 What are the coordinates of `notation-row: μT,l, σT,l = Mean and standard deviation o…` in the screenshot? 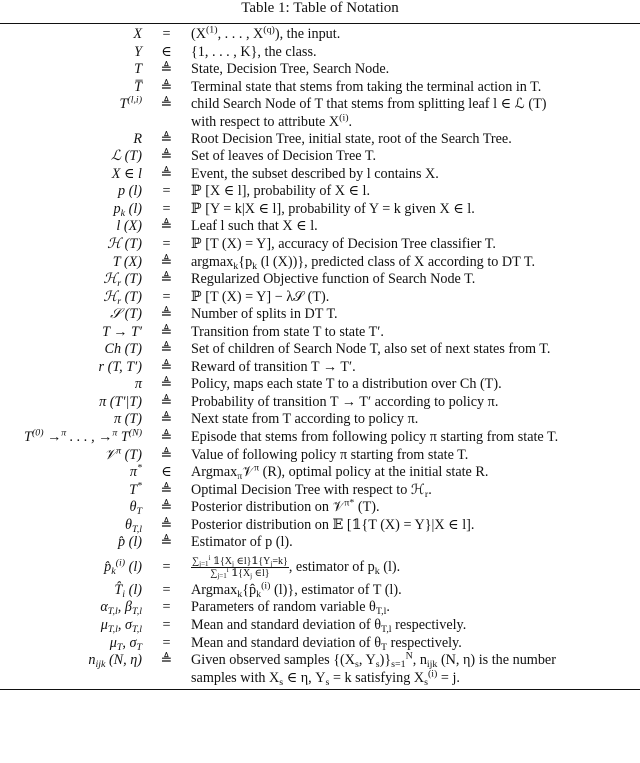 It's located at (320, 626).